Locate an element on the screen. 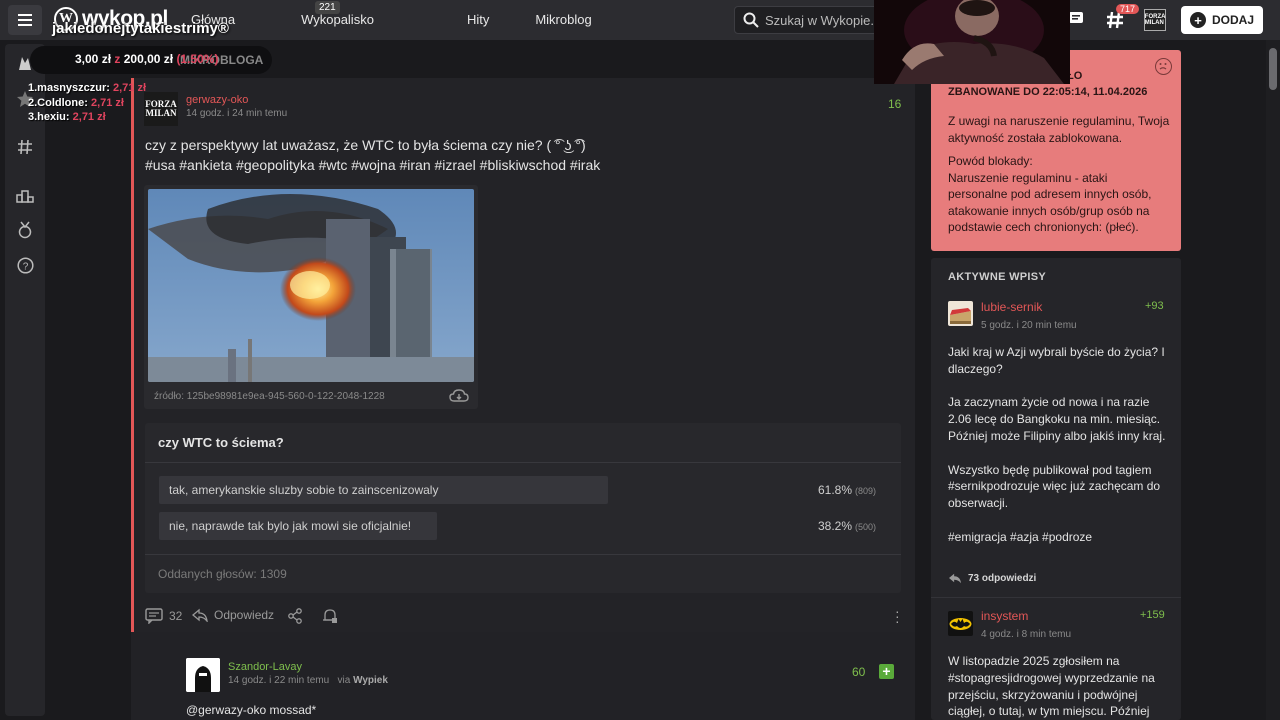 This screenshot has width=1280, height=720. add-button-label: DODAJ is located at coordinates (1232, 20).